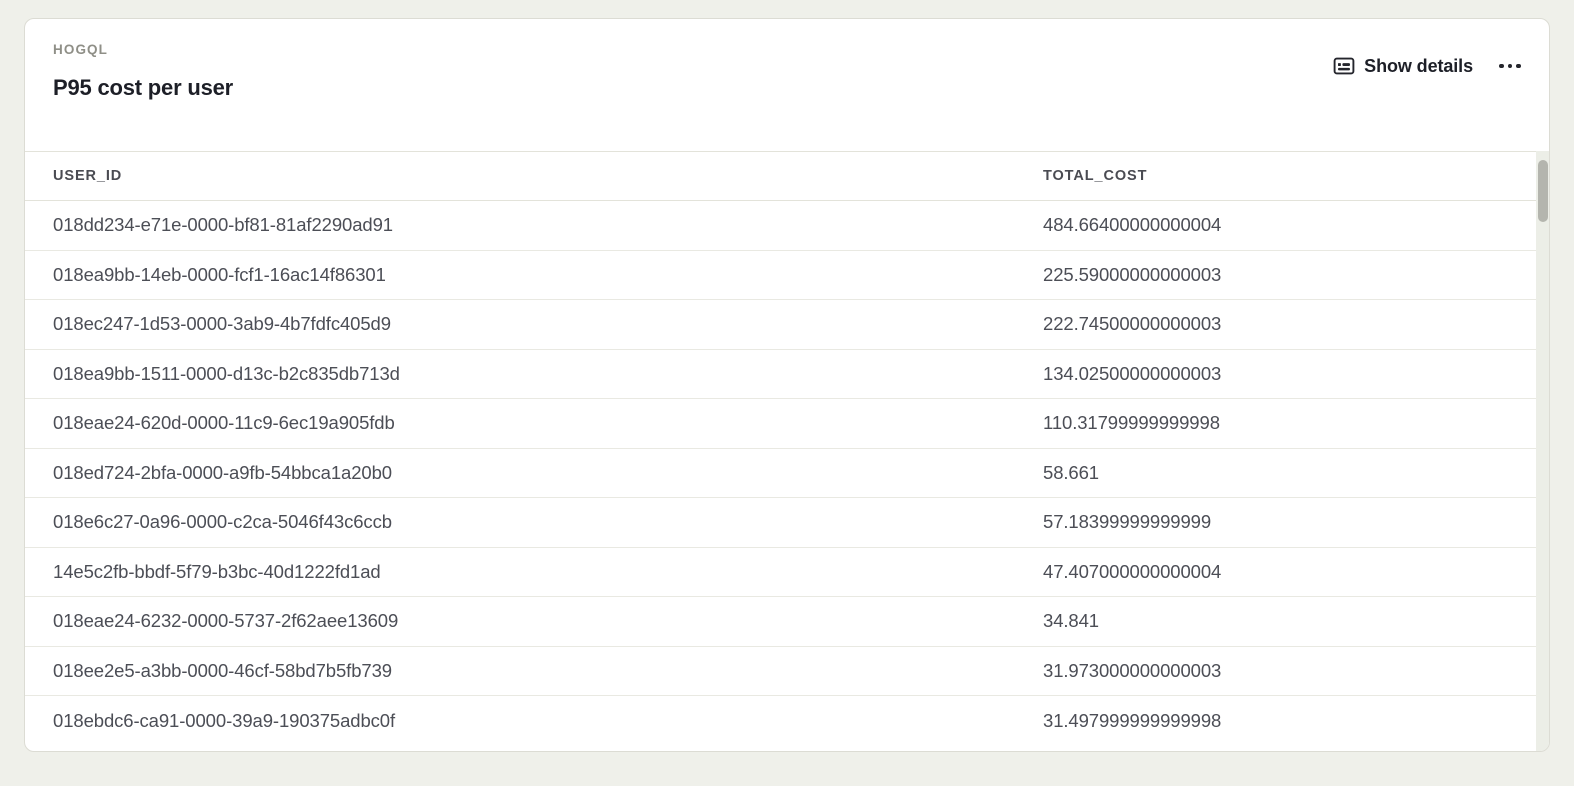 The width and height of the screenshot is (1574, 786). What do you see at coordinates (1282, 373) in the screenshot?
I see `table-cell-total-cost: 134.02500000000003` at bounding box center [1282, 373].